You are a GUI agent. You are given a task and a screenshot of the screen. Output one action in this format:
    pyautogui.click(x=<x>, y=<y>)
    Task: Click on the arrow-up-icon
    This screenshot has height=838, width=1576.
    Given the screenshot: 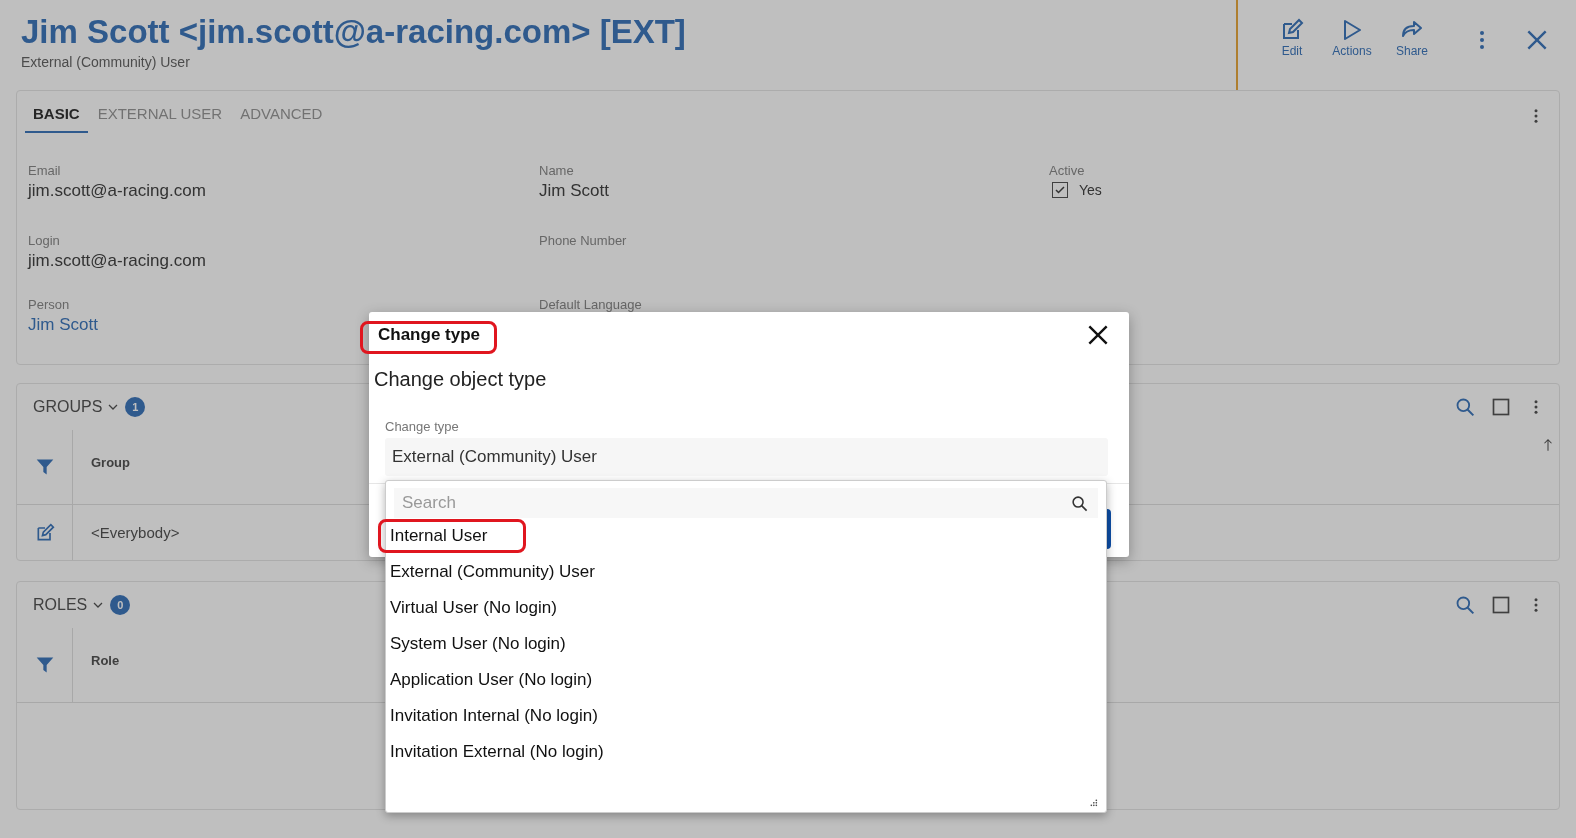 What is the action you would take?
    pyautogui.click(x=1548, y=445)
    